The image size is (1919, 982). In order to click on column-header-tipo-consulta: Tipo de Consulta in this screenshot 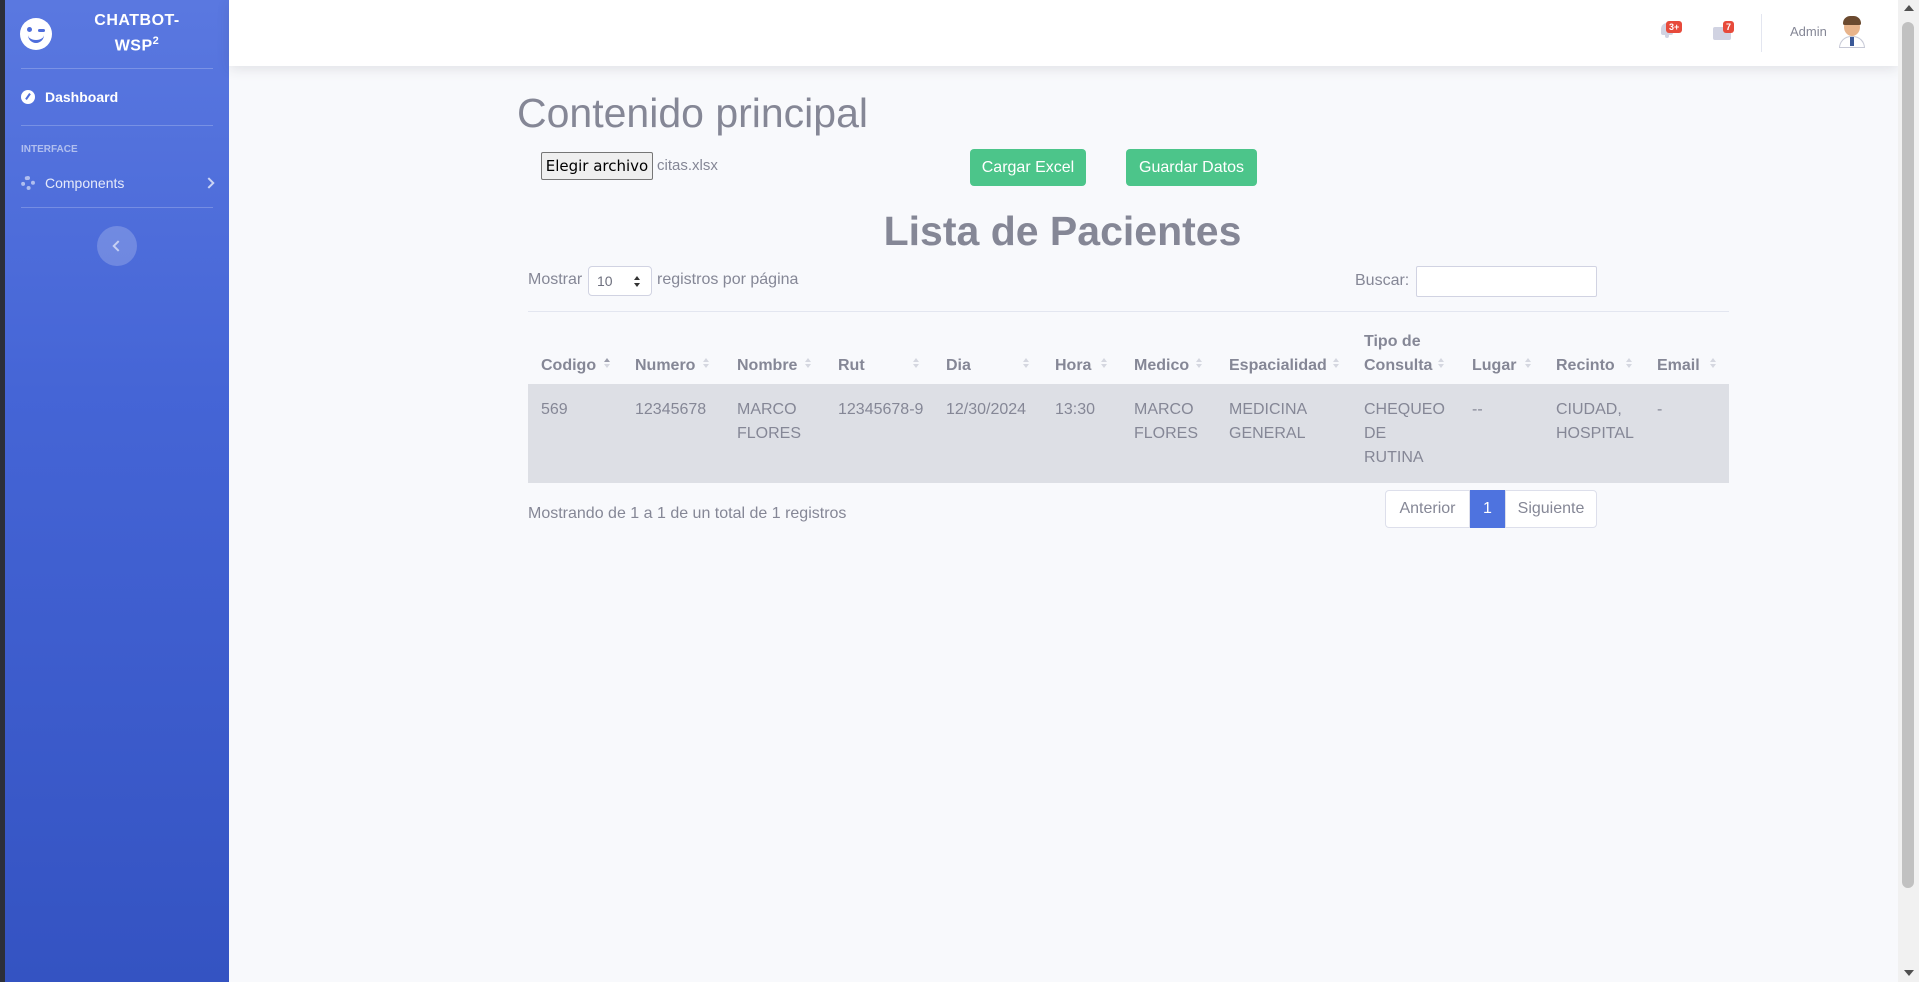, I will do `click(1400, 354)`.